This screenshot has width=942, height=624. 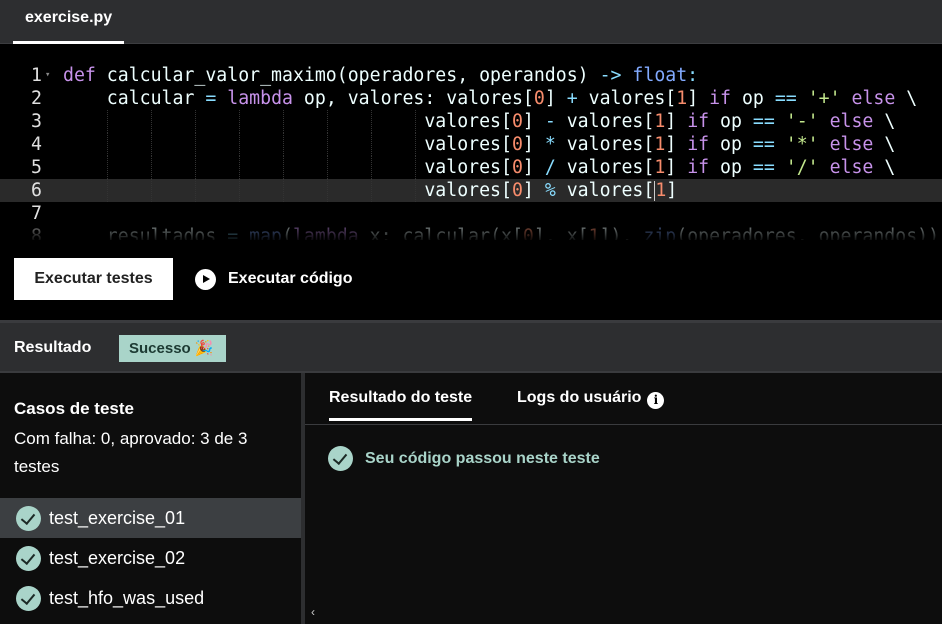 I want to click on test-case-item: test_hfo_was_used, so click(x=150, y=598).